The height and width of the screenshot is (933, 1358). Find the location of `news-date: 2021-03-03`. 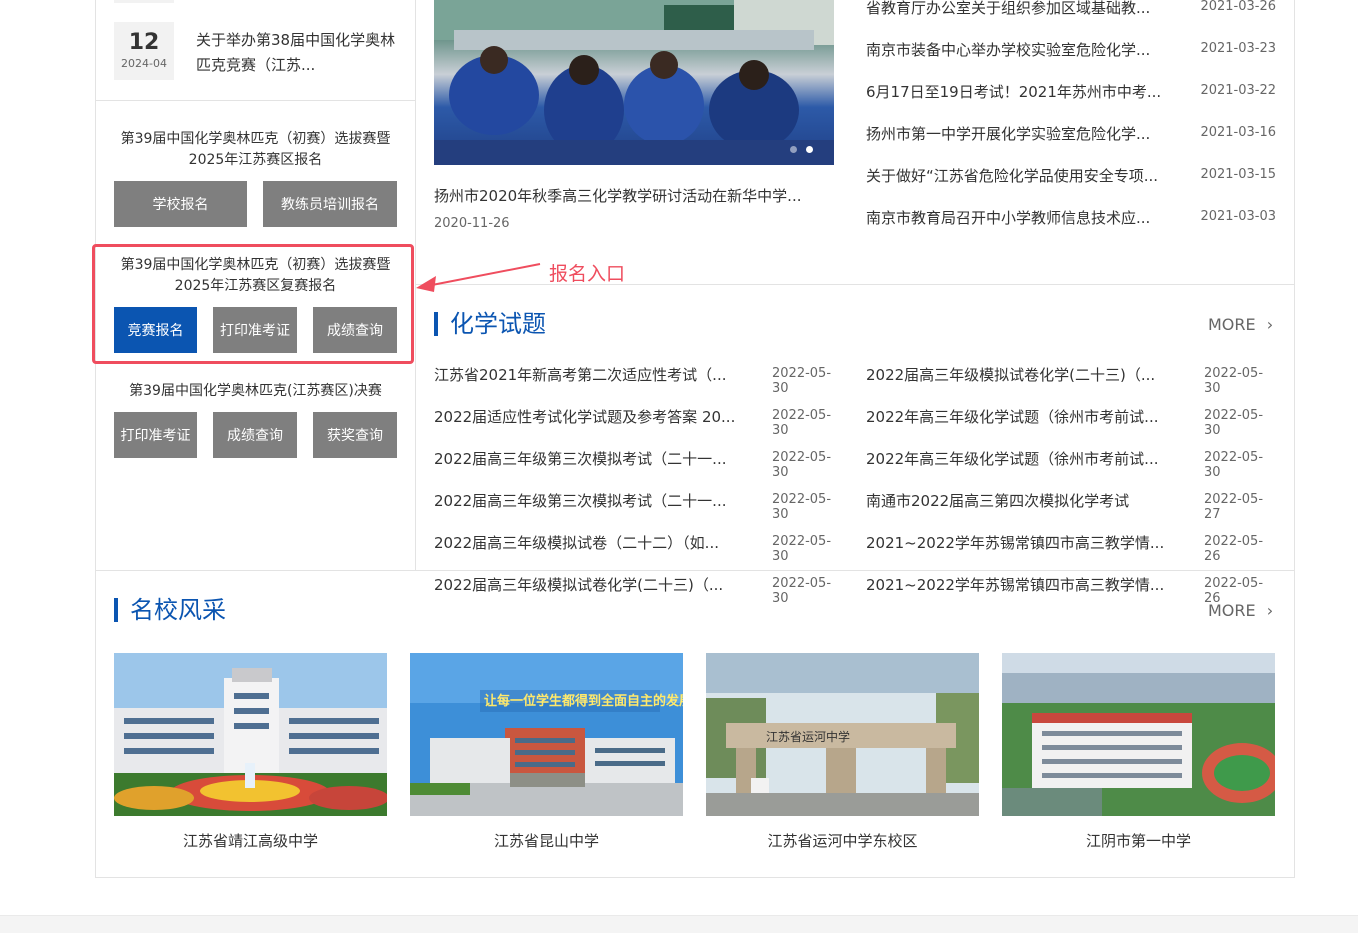

news-date: 2021-03-03 is located at coordinates (1238, 216).